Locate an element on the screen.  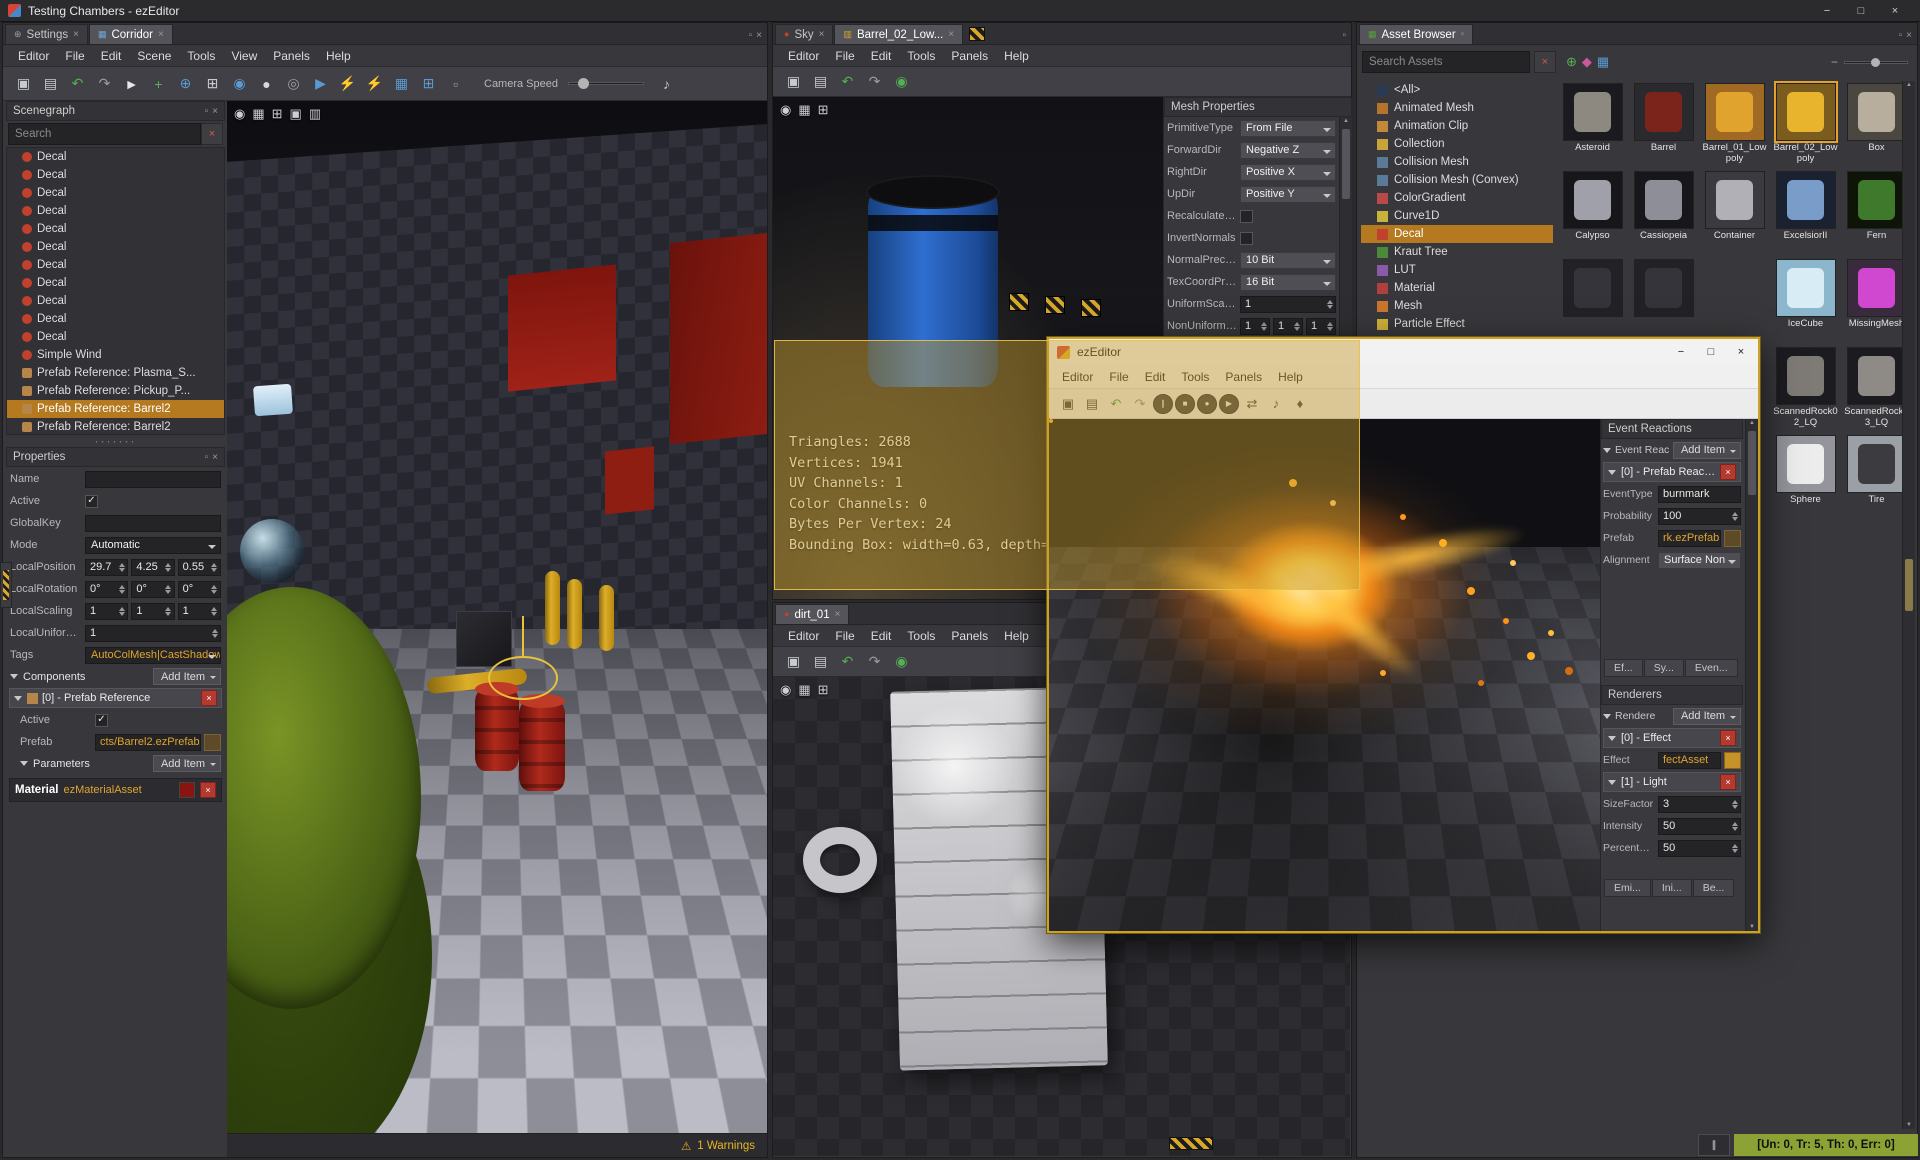
rotation-x-field: 0° is located at coordinates (107, 589).